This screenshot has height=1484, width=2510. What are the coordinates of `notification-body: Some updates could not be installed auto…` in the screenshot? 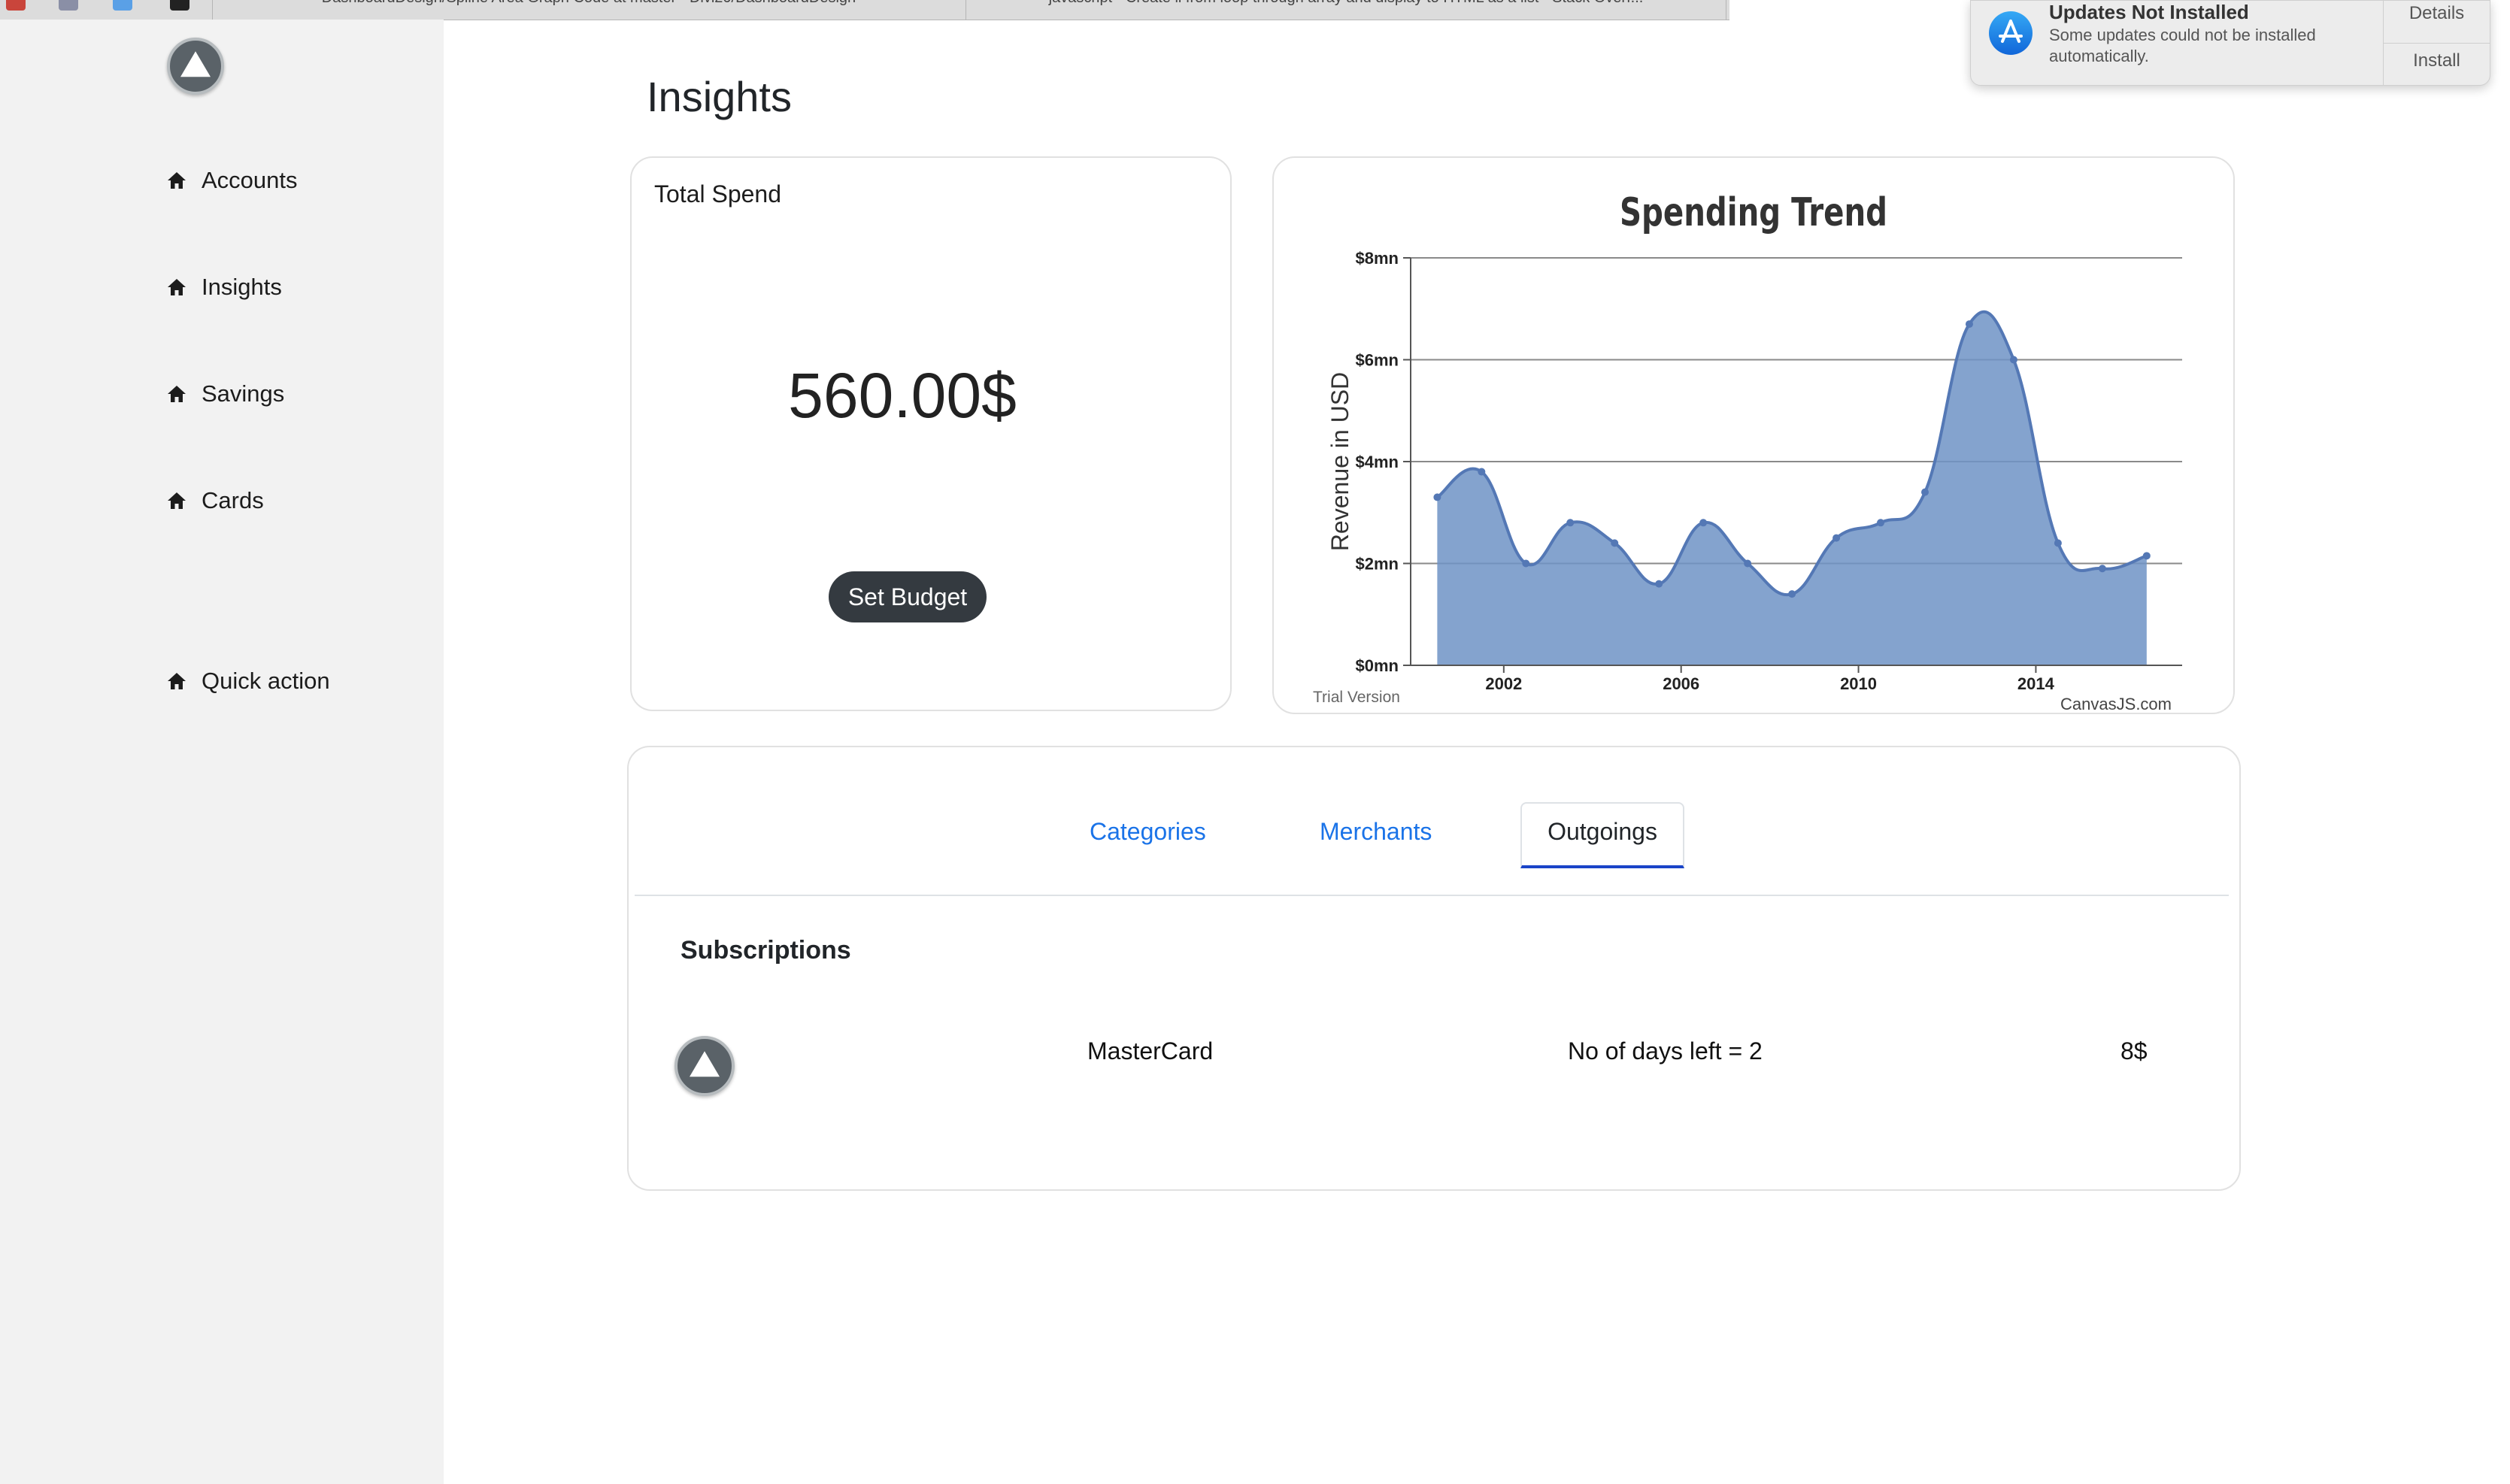 It's located at (2182, 45).